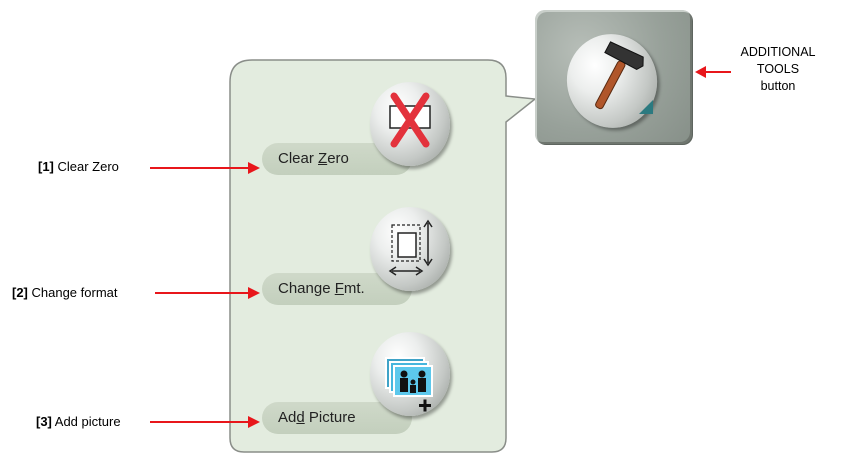 Image resolution: width=854 pixels, height=463 pixels. What do you see at coordinates (362, 385) in the screenshot?
I see `add-picture-button: Add Picture` at bounding box center [362, 385].